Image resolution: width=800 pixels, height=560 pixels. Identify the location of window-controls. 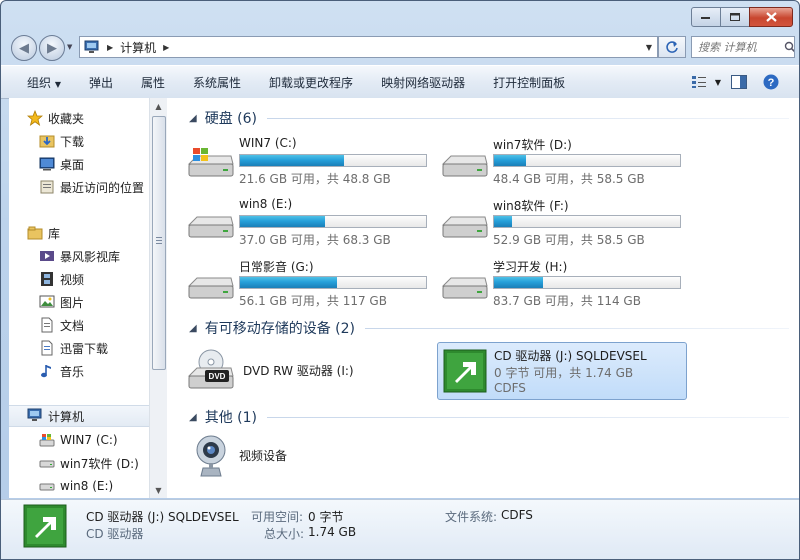
(742, 17).